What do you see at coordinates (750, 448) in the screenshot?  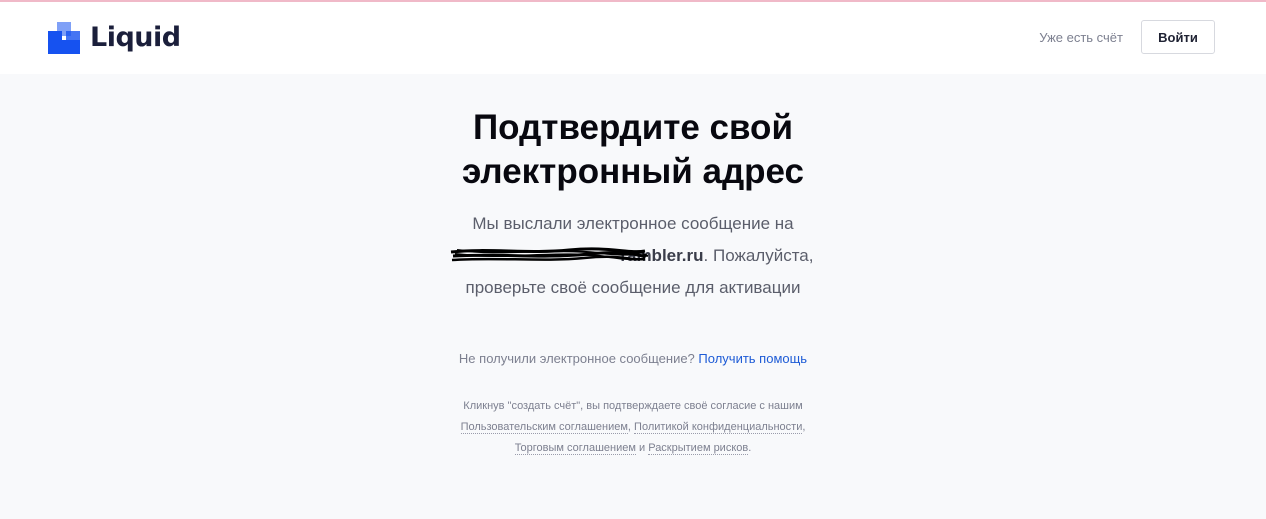 I see `legal-period: .` at bounding box center [750, 448].